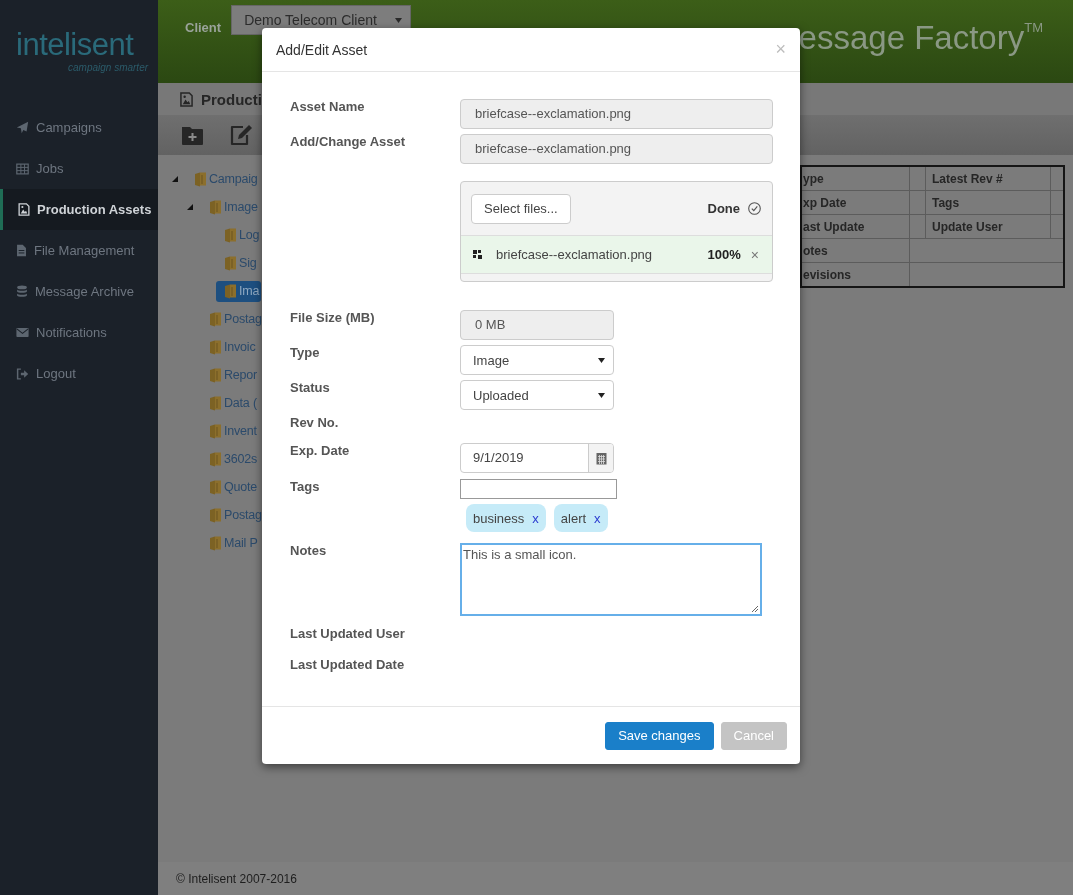 The height and width of the screenshot is (895, 1073). Describe the element at coordinates (230, 487) in the screenshot. I see `tree-item: Quote` at that location.